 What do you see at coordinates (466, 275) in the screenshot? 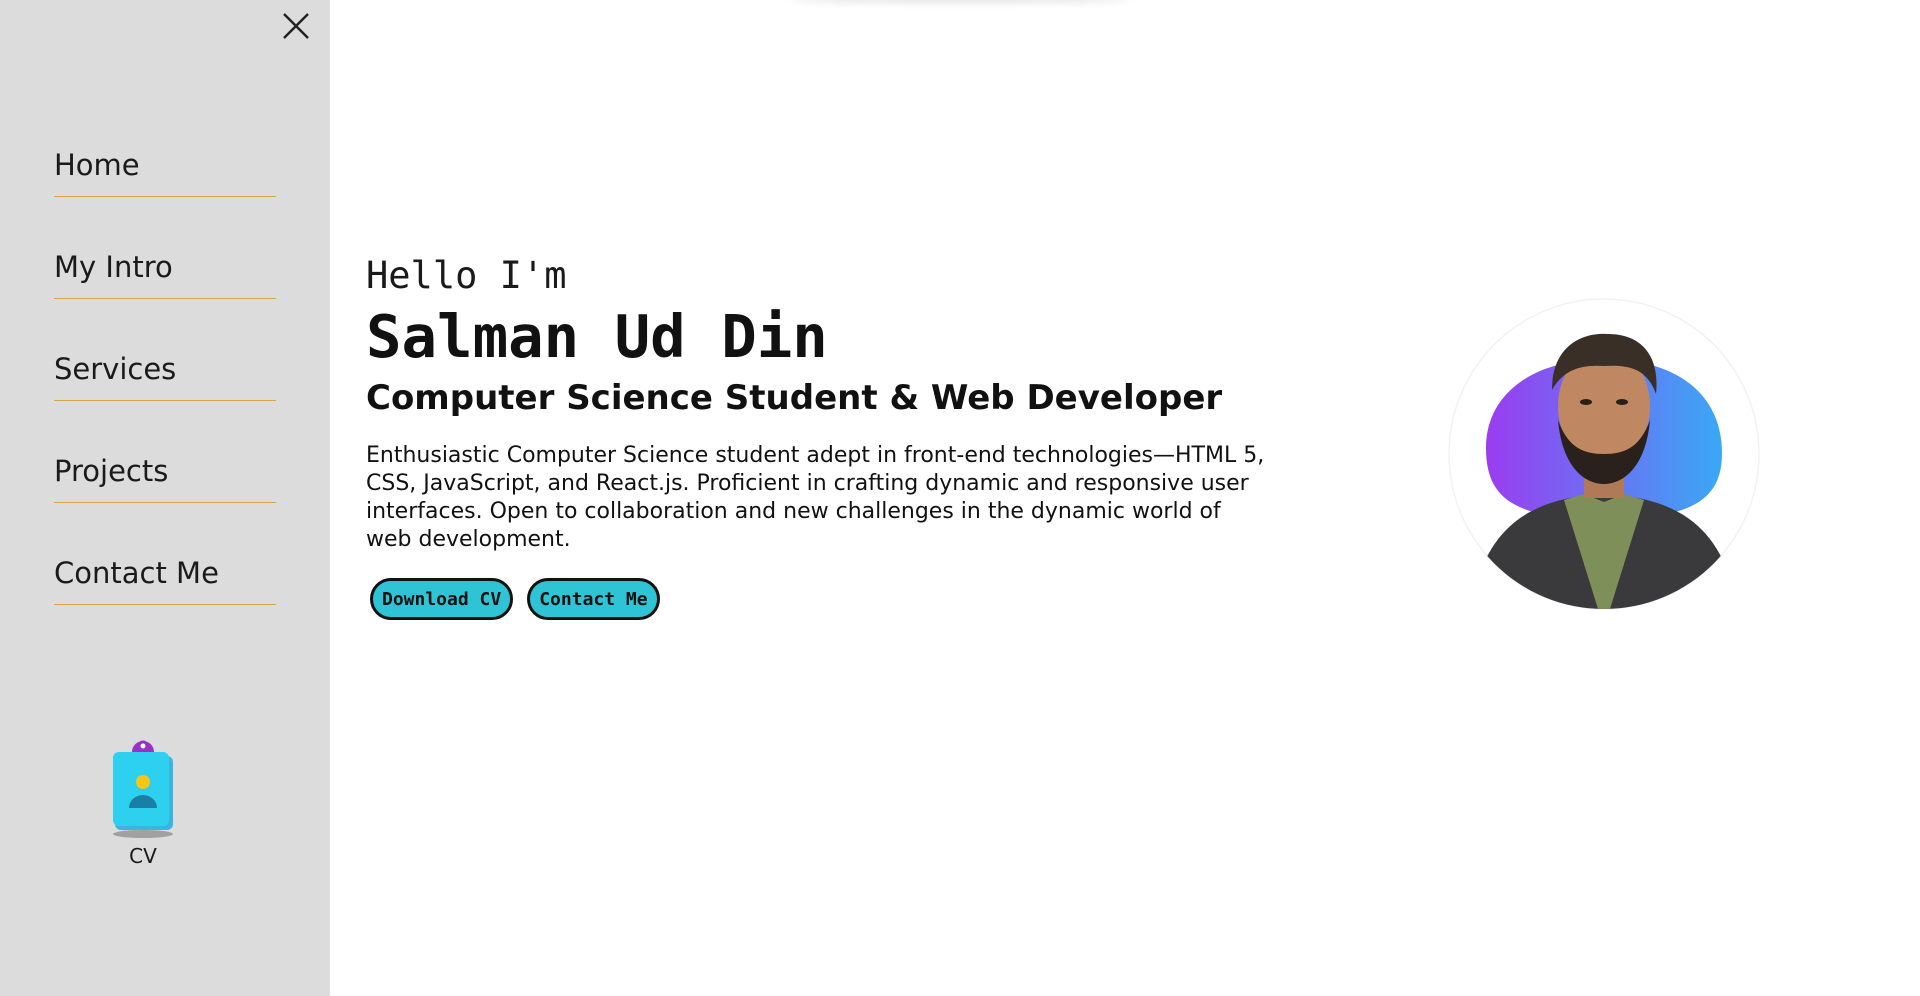
I see `greeting: Hello I'm` at bounding box center [466, 275].